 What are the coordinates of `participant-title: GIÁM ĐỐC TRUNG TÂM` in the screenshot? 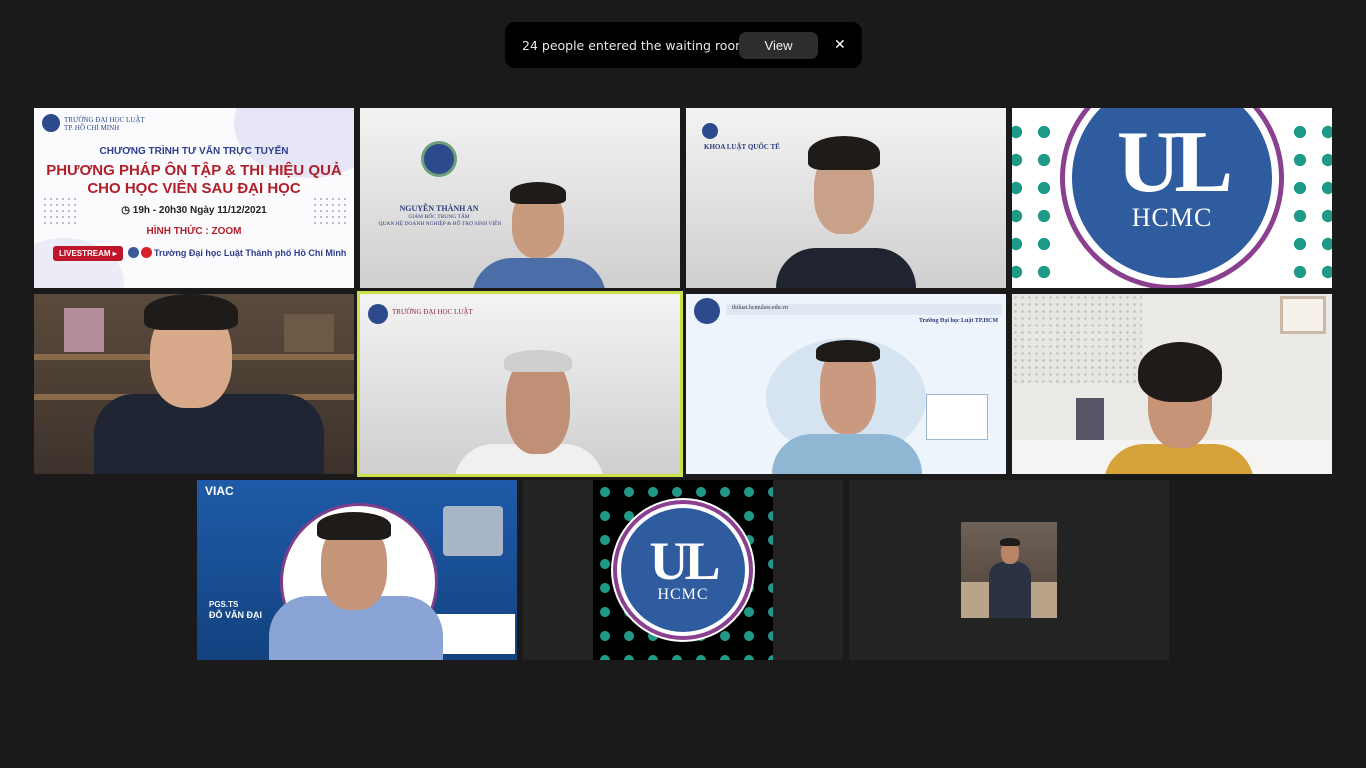 It's located at (439, 217).